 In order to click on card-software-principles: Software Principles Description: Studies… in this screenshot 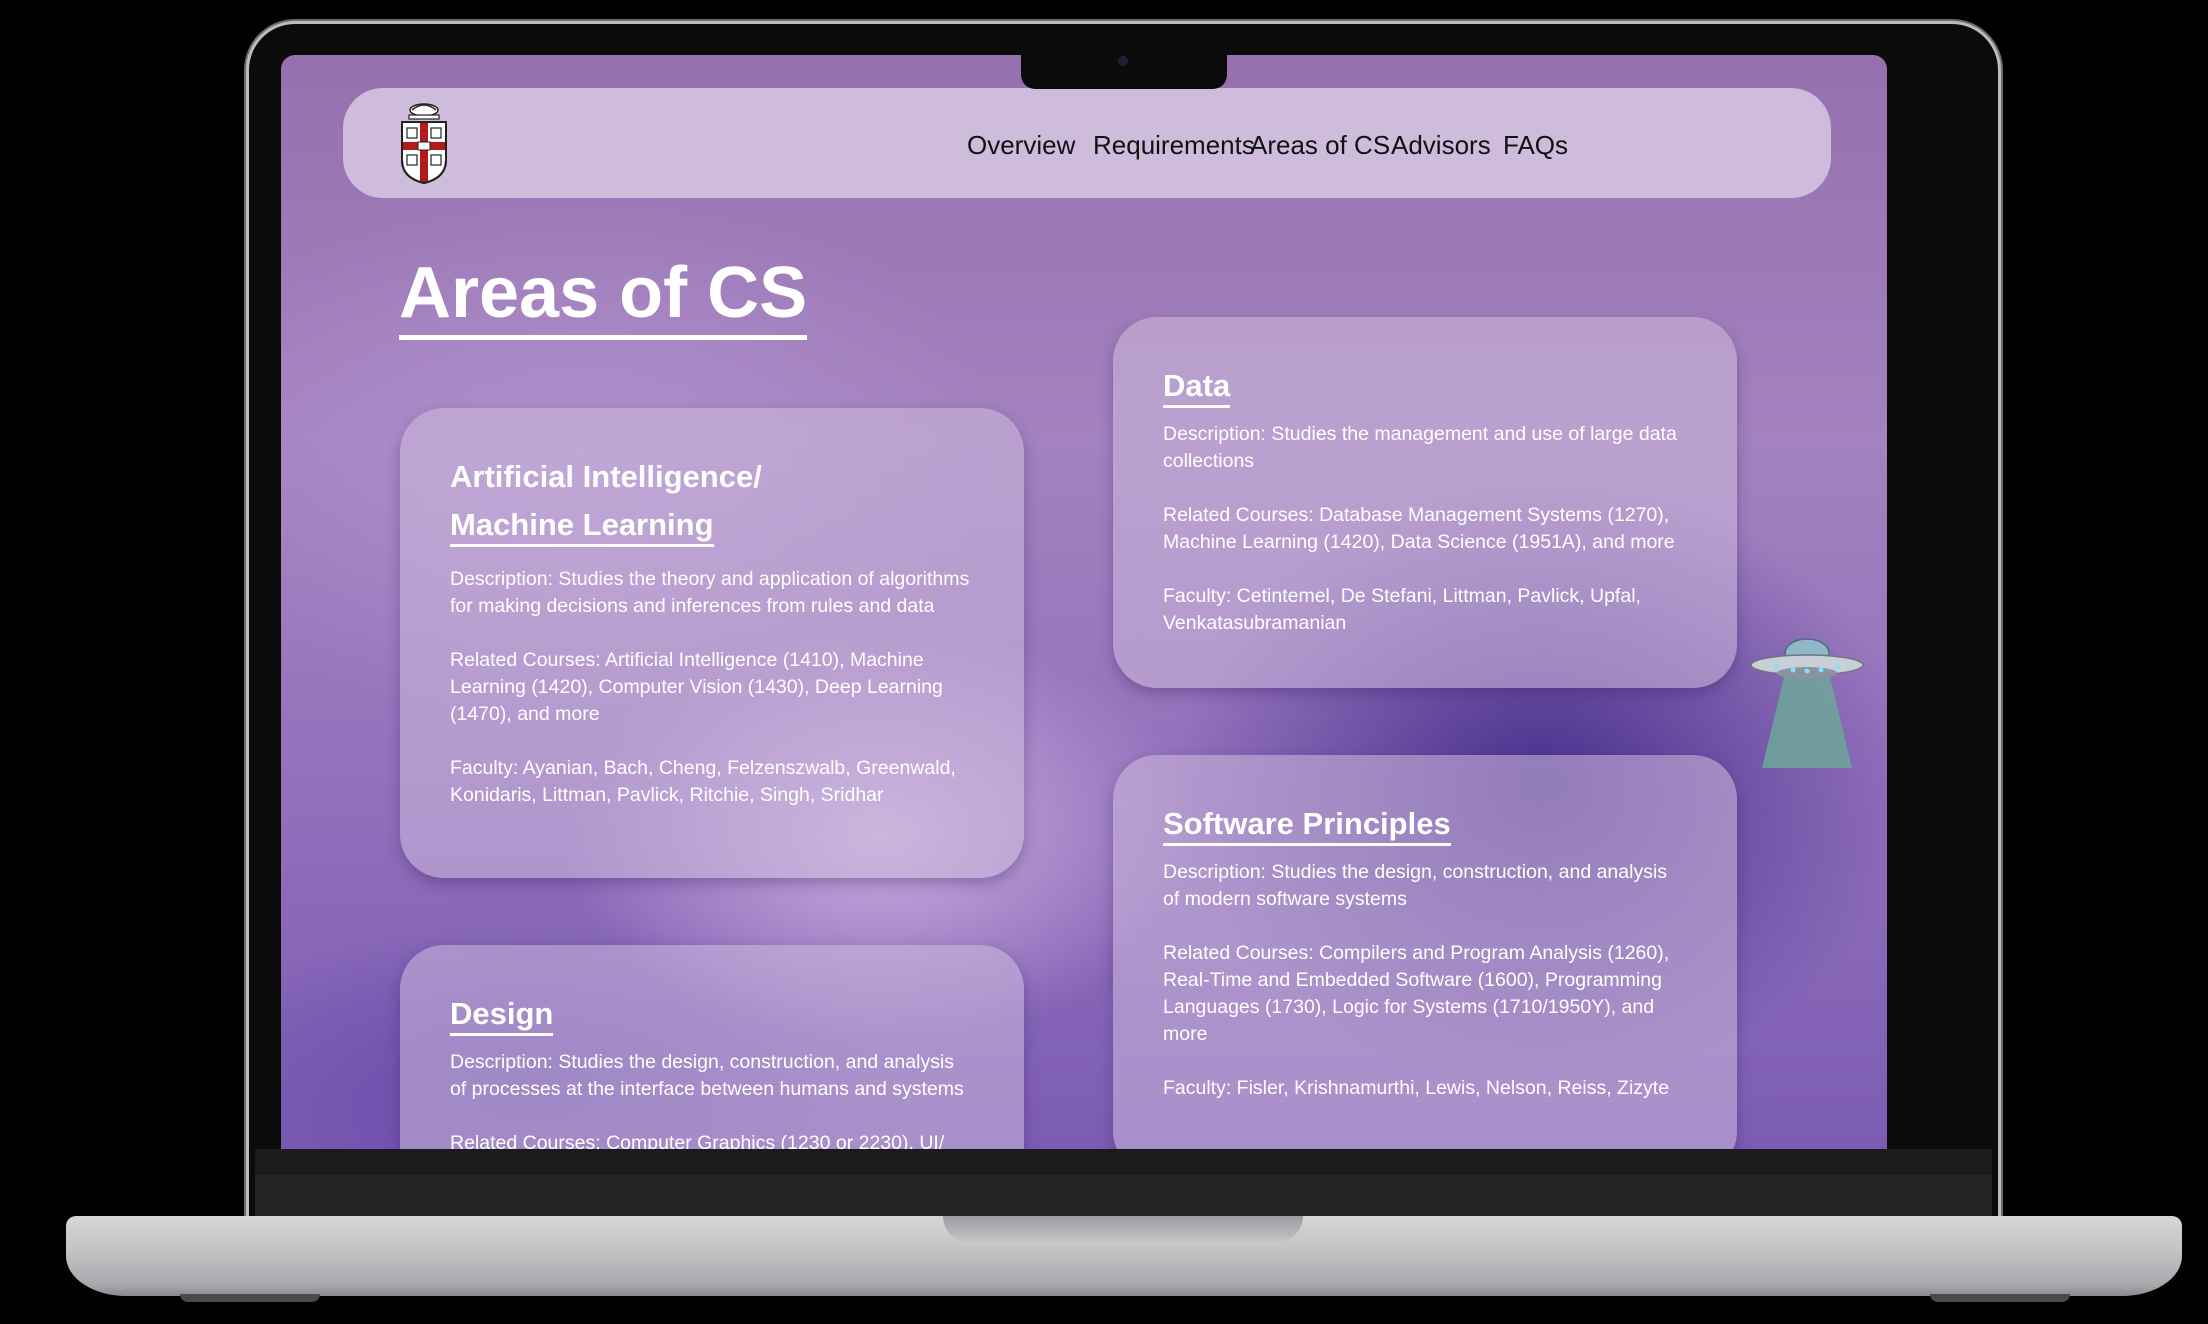, I will do `click(1425, 952)`.